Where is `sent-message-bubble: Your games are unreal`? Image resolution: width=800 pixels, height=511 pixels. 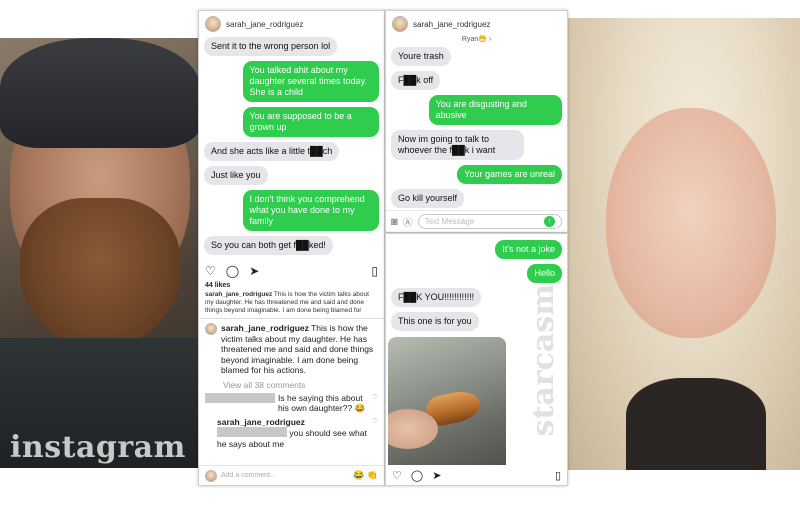 sent-message-bubble: Your games are unreal is located at coordinates (509, 174).